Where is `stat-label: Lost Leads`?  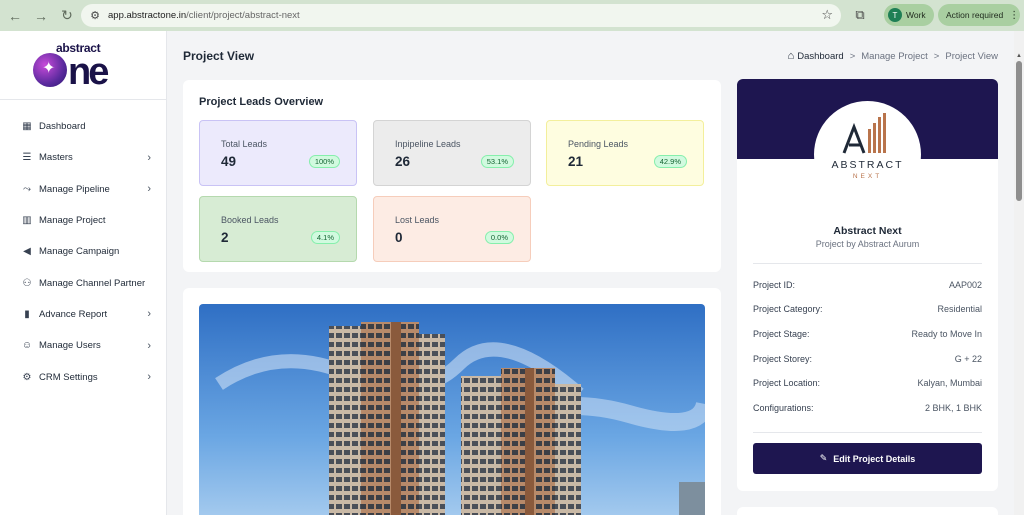 stat-label: Lost Leads is located at coordinates (417, 220).